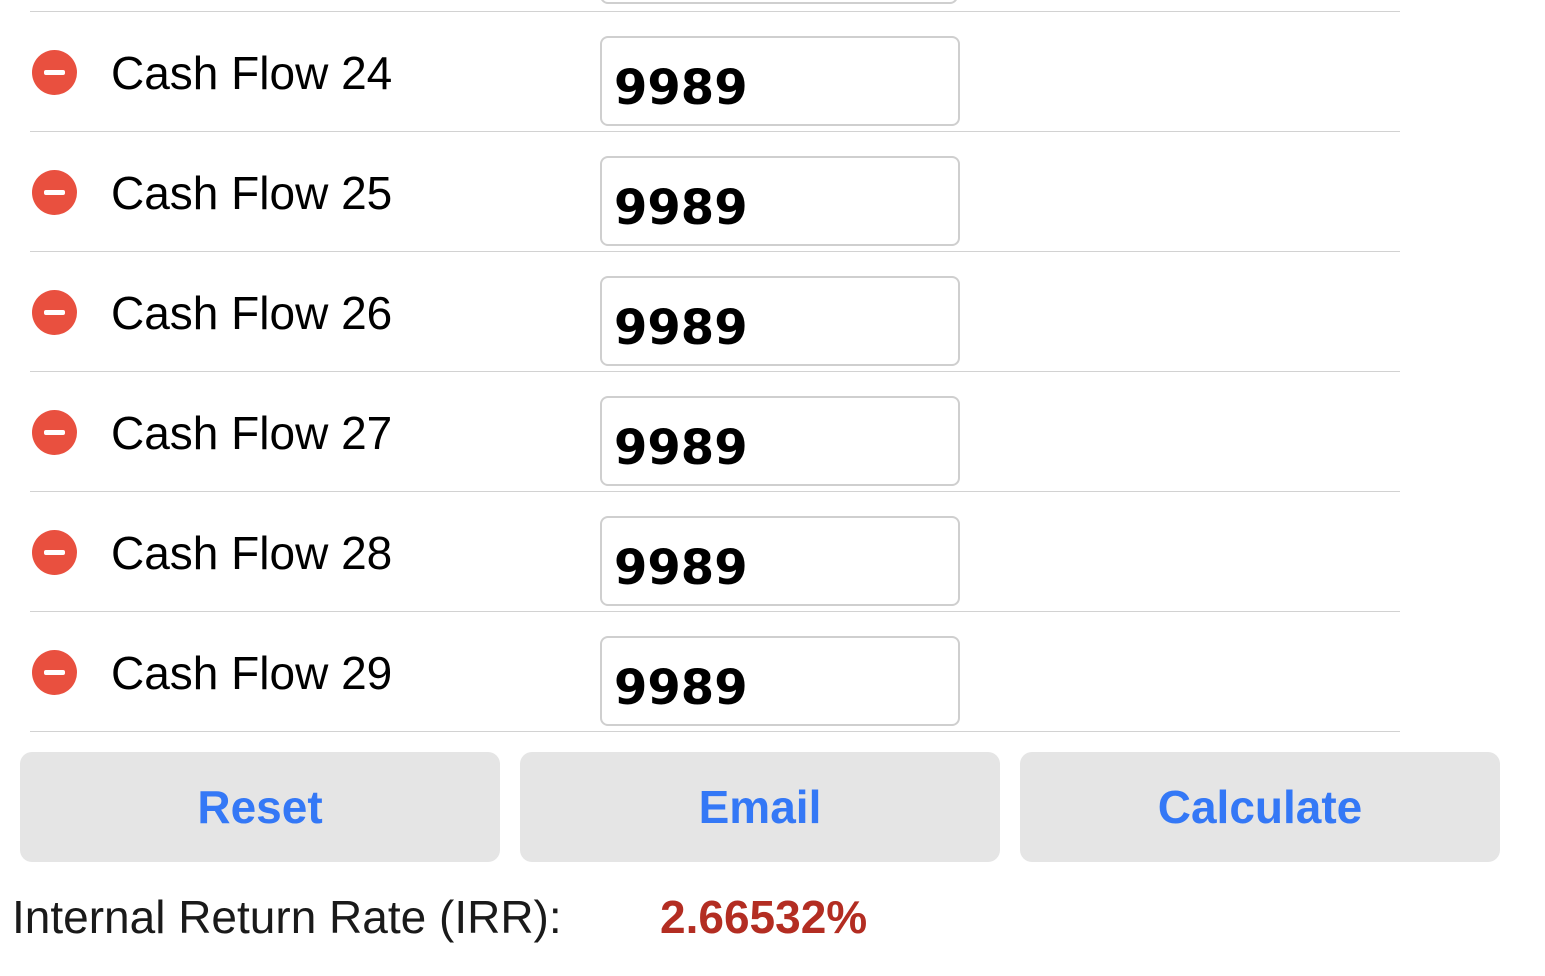 Image resolution: width=1545 pixels, height=976 pixels. What do you see at coordinates (252, 313) in the screenshot?
I see `cash-flow-label: Cash Flow 26` at bounding box center [252, 313].